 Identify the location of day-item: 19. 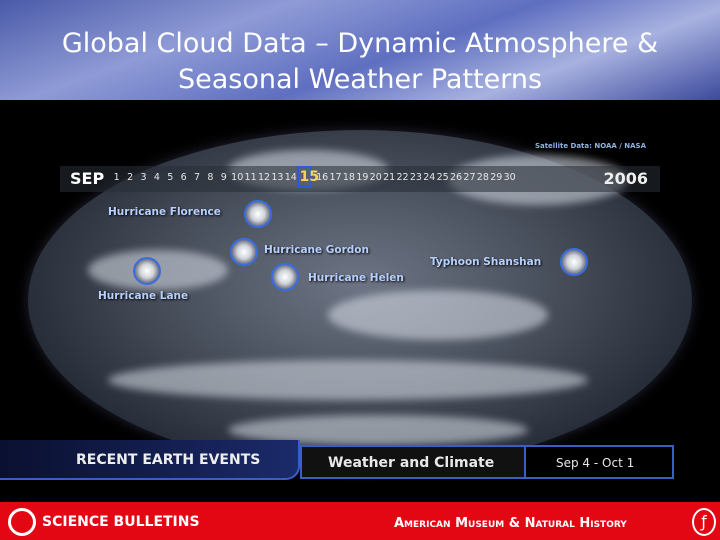
(362, 180).